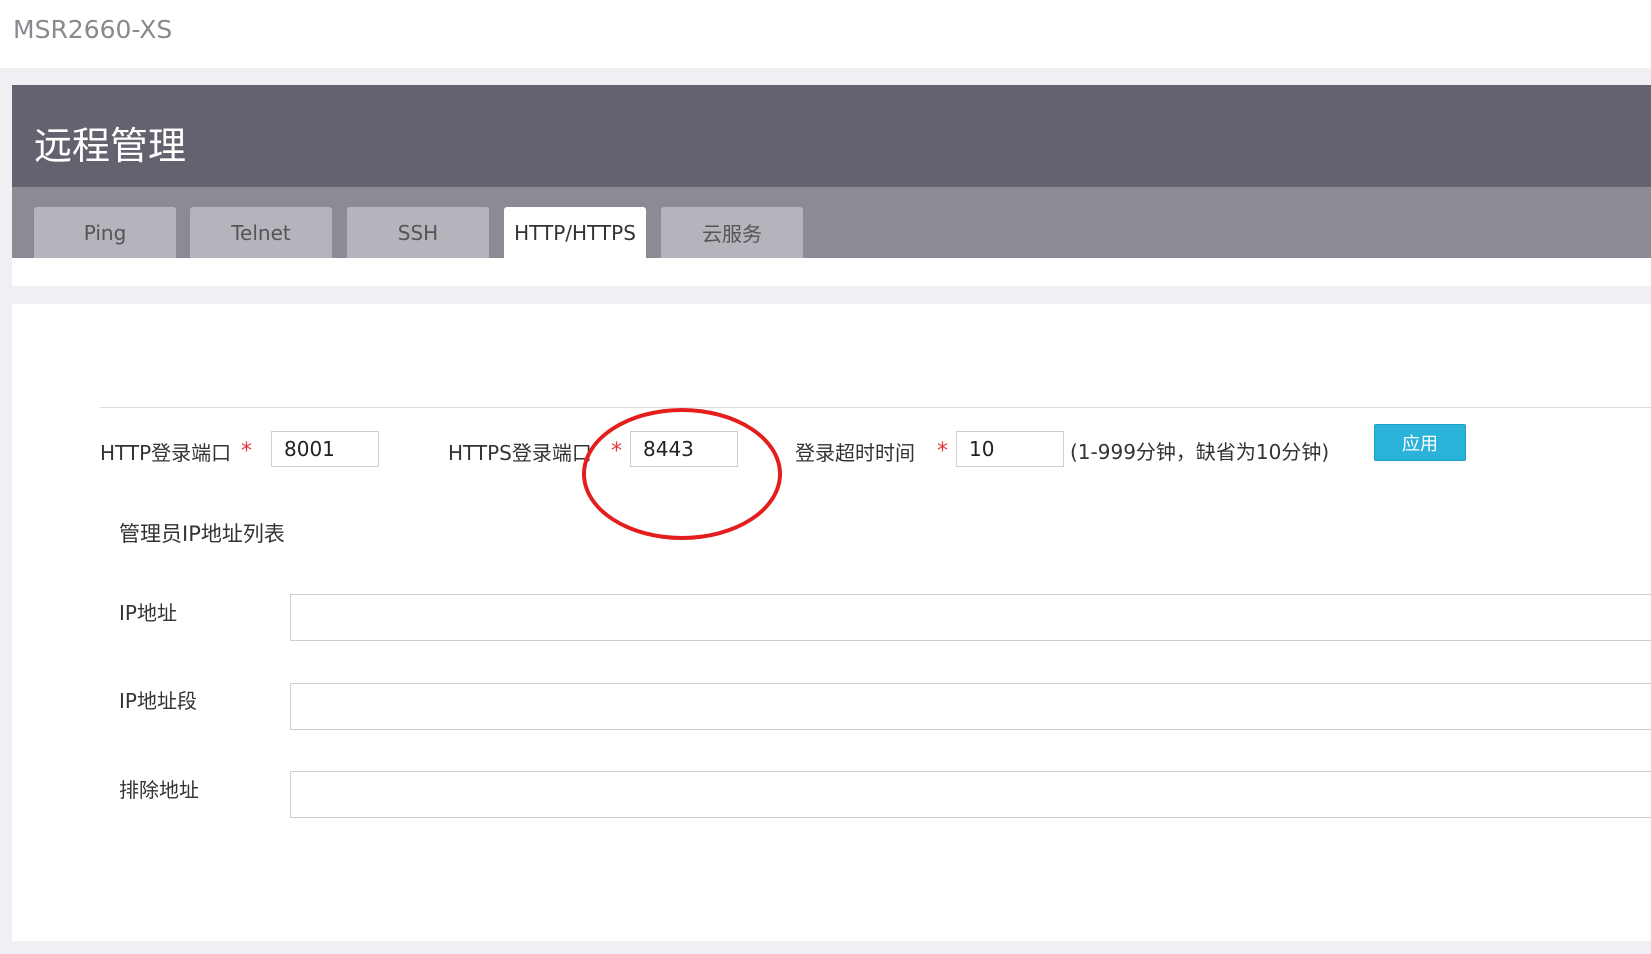 This screenshot has width=1651, height=954. Describe the element at coordinates (166, 453) in the screenshot. I see `http-port-label: HTTP登录端口` at that location.